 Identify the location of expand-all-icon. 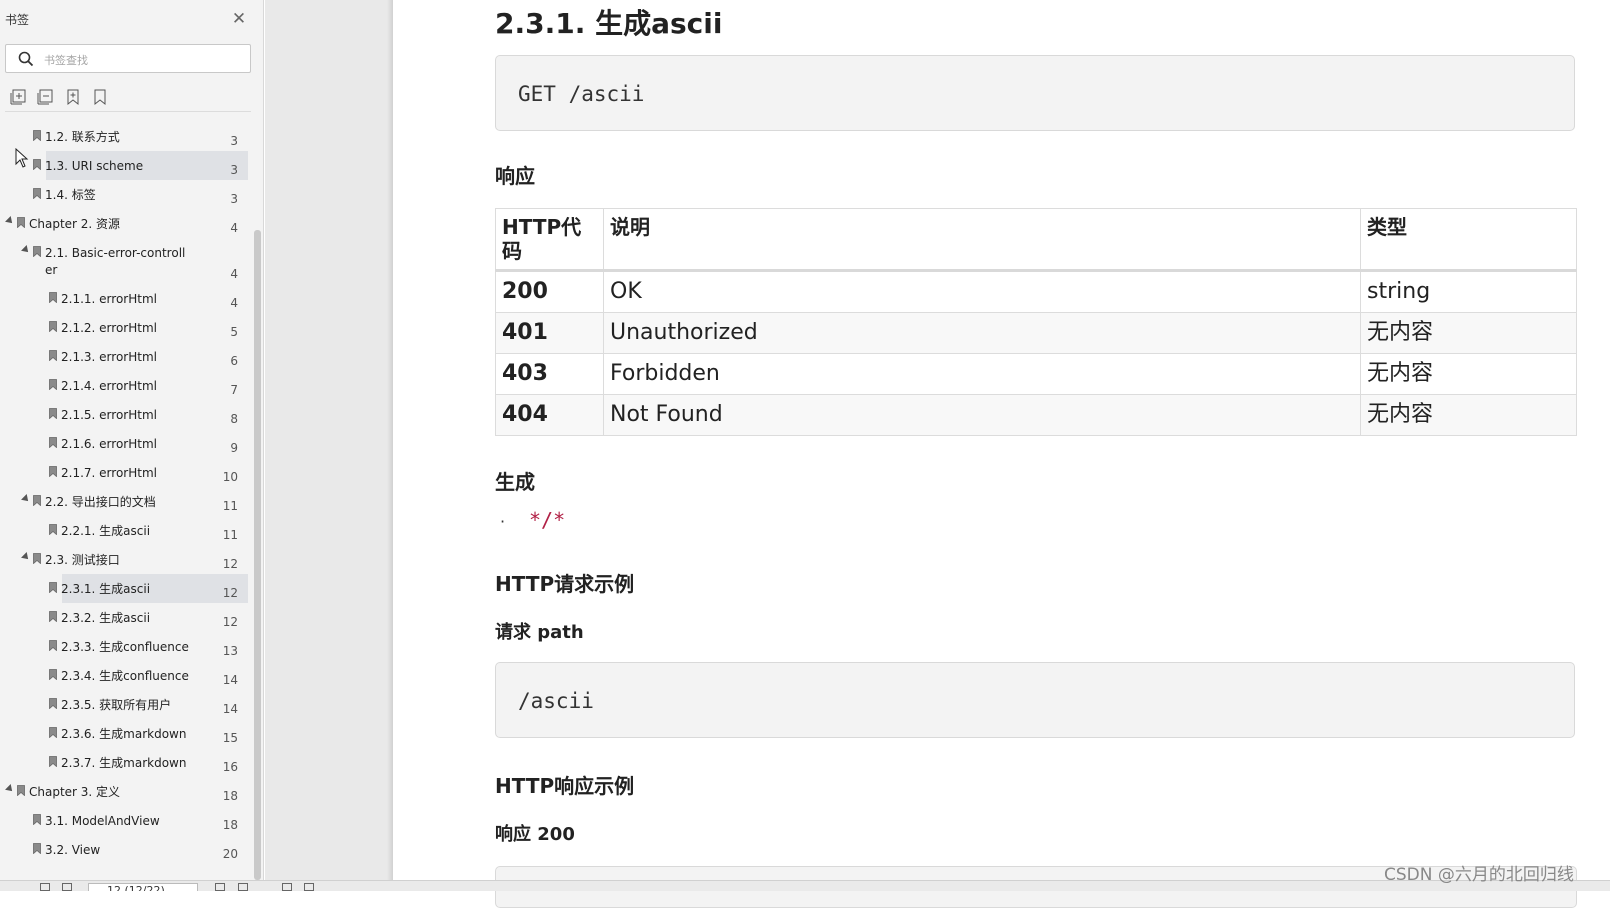
(19, 97).